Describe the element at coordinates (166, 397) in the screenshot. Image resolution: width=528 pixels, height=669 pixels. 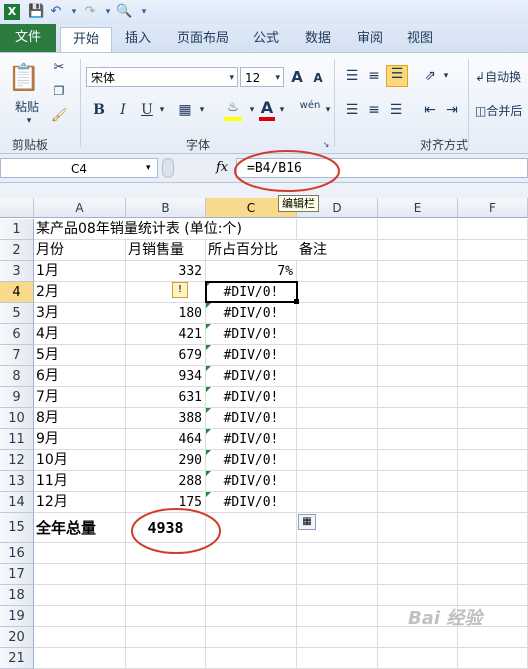
I see `cell-b9: 631` at that location.